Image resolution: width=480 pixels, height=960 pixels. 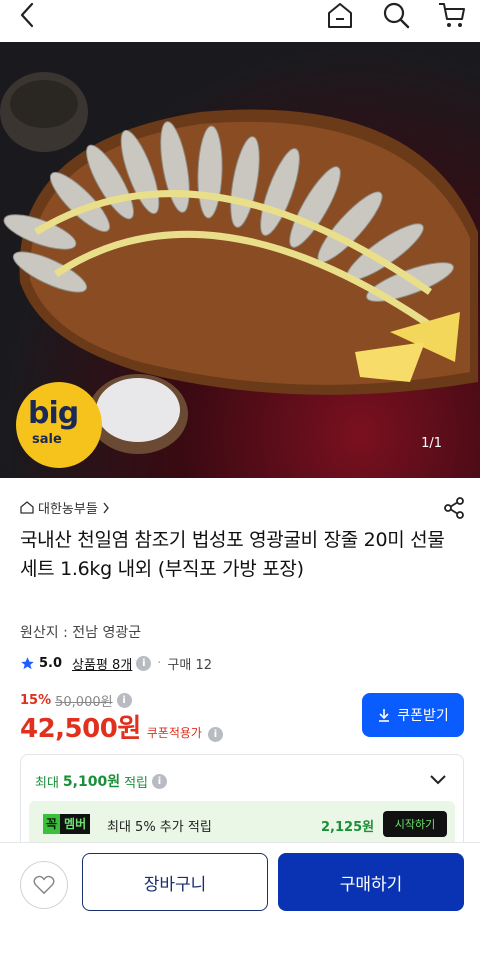 I want to click on sale-price: 42,500원, so click(x=80, y=729).